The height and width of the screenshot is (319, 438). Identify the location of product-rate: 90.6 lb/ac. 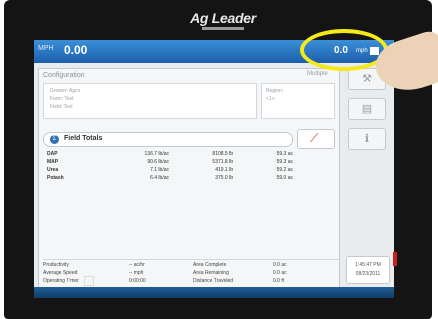
(158, 162).